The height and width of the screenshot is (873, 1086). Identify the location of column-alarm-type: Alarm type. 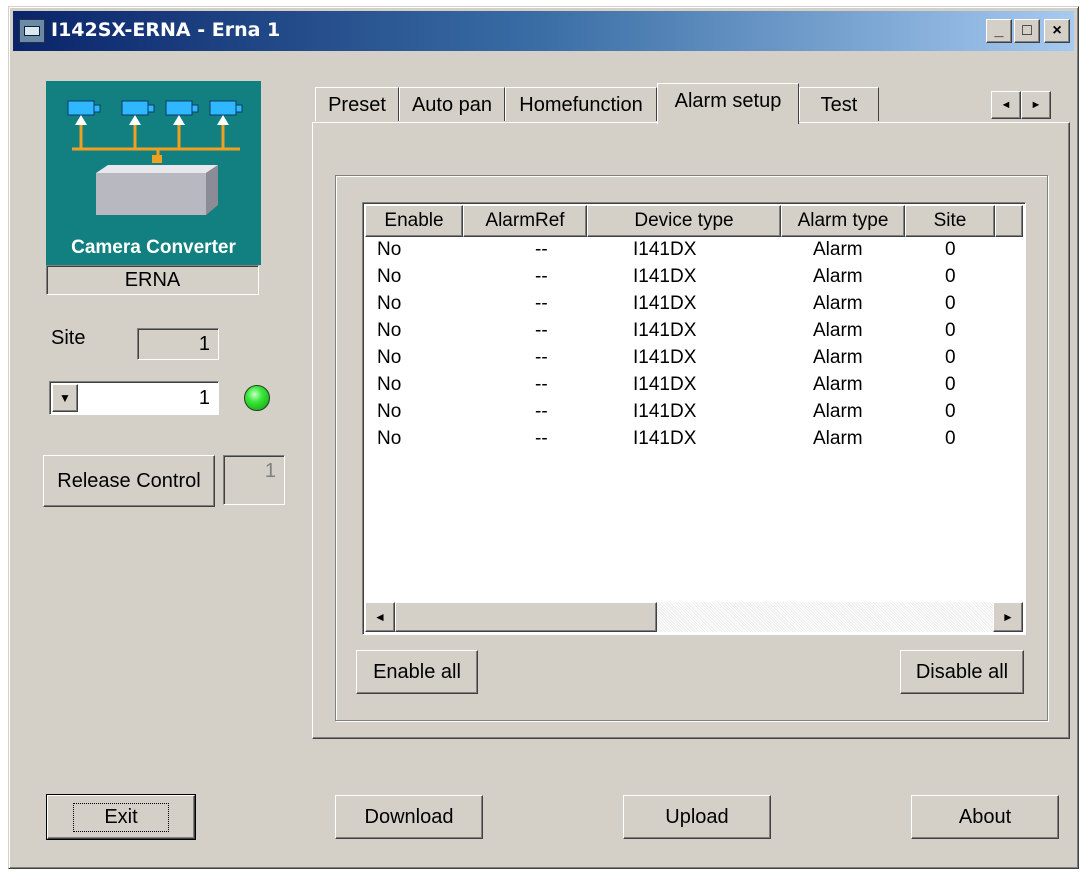
(843, 221).